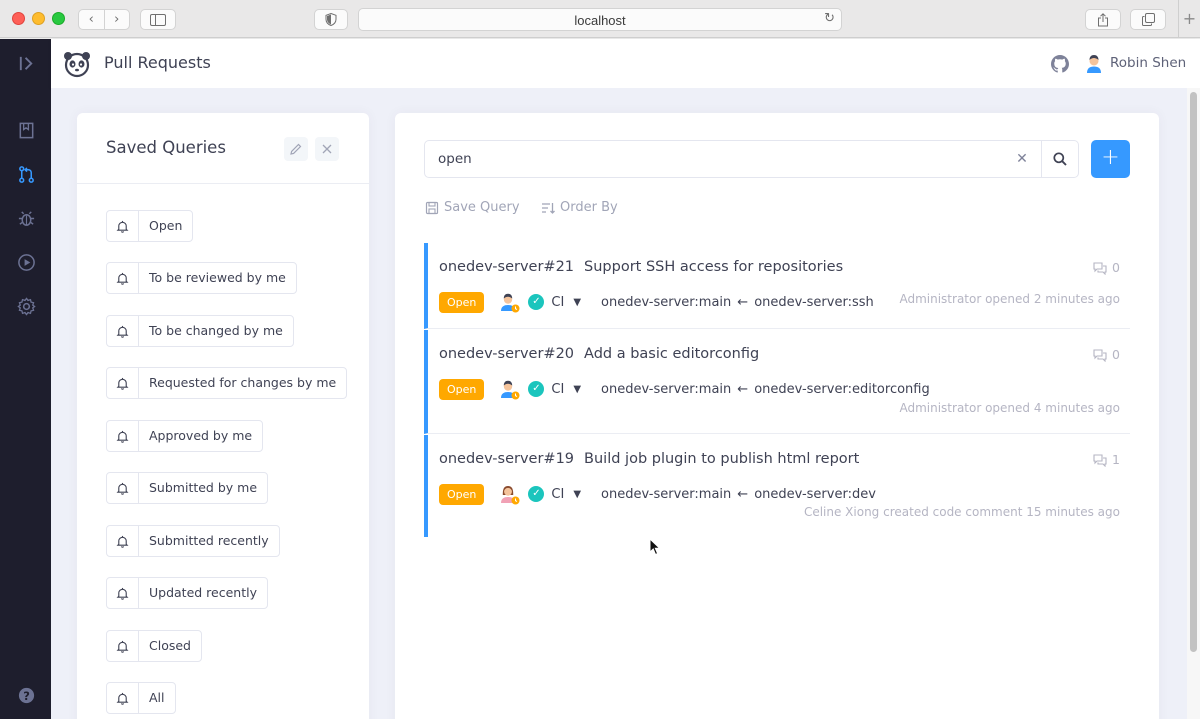 Image resolution: width=1200 pixels, height=719 pixels. I want to click on saved-query-label: Closed, so click(170, 646).